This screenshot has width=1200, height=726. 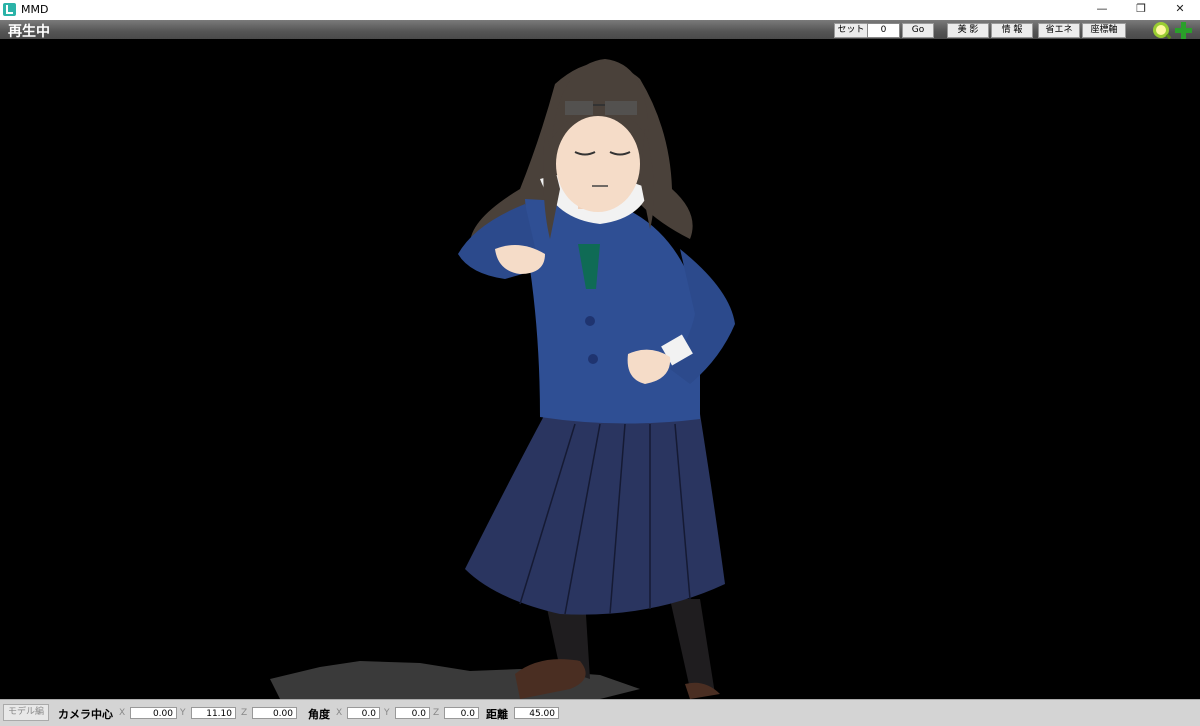 I want to click on add-icon, so click(x=1183, y=30).